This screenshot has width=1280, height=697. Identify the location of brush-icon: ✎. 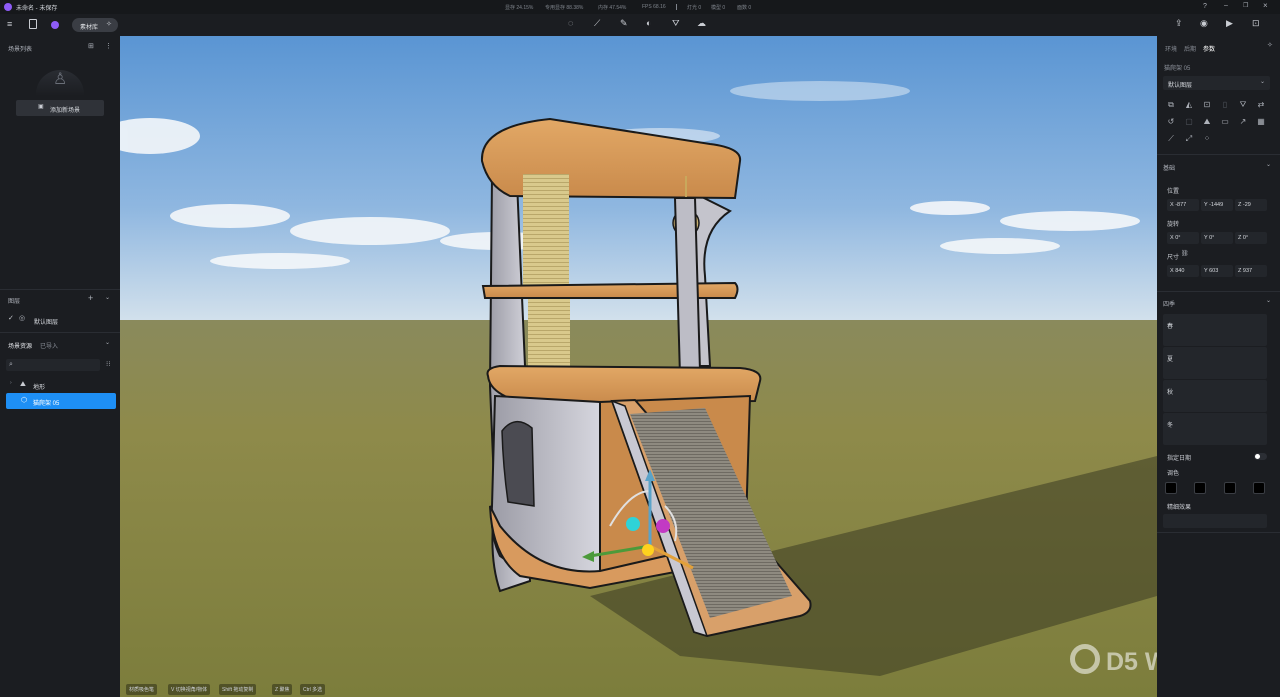
(624, 23).